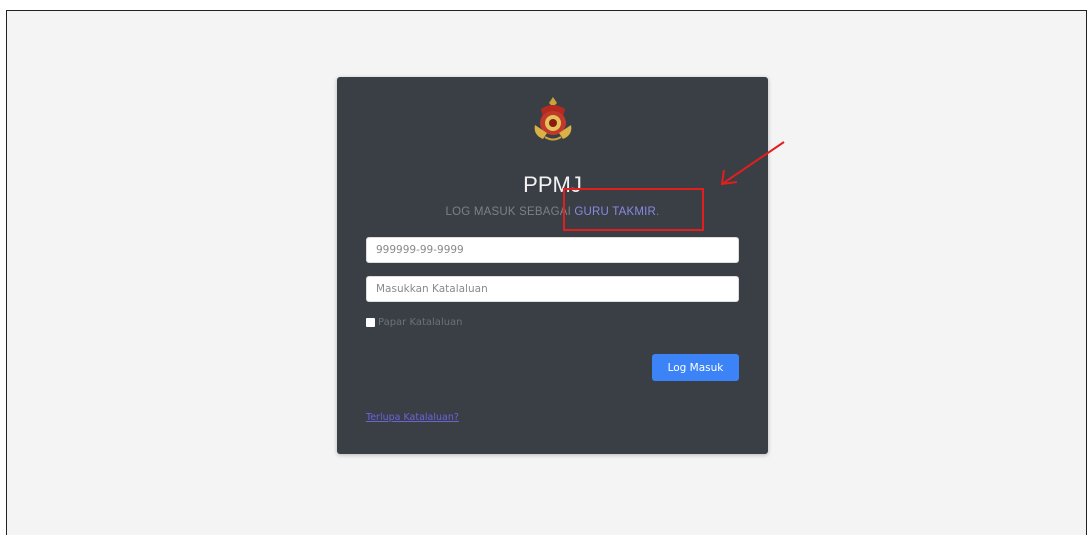 This screenshot has height=535, width=1089. What do you see at coordinates (412, 417) in the screenshot?
I see `forgot-password-link: Terlupa Katalaluan?` at bounding box center [412, 417].